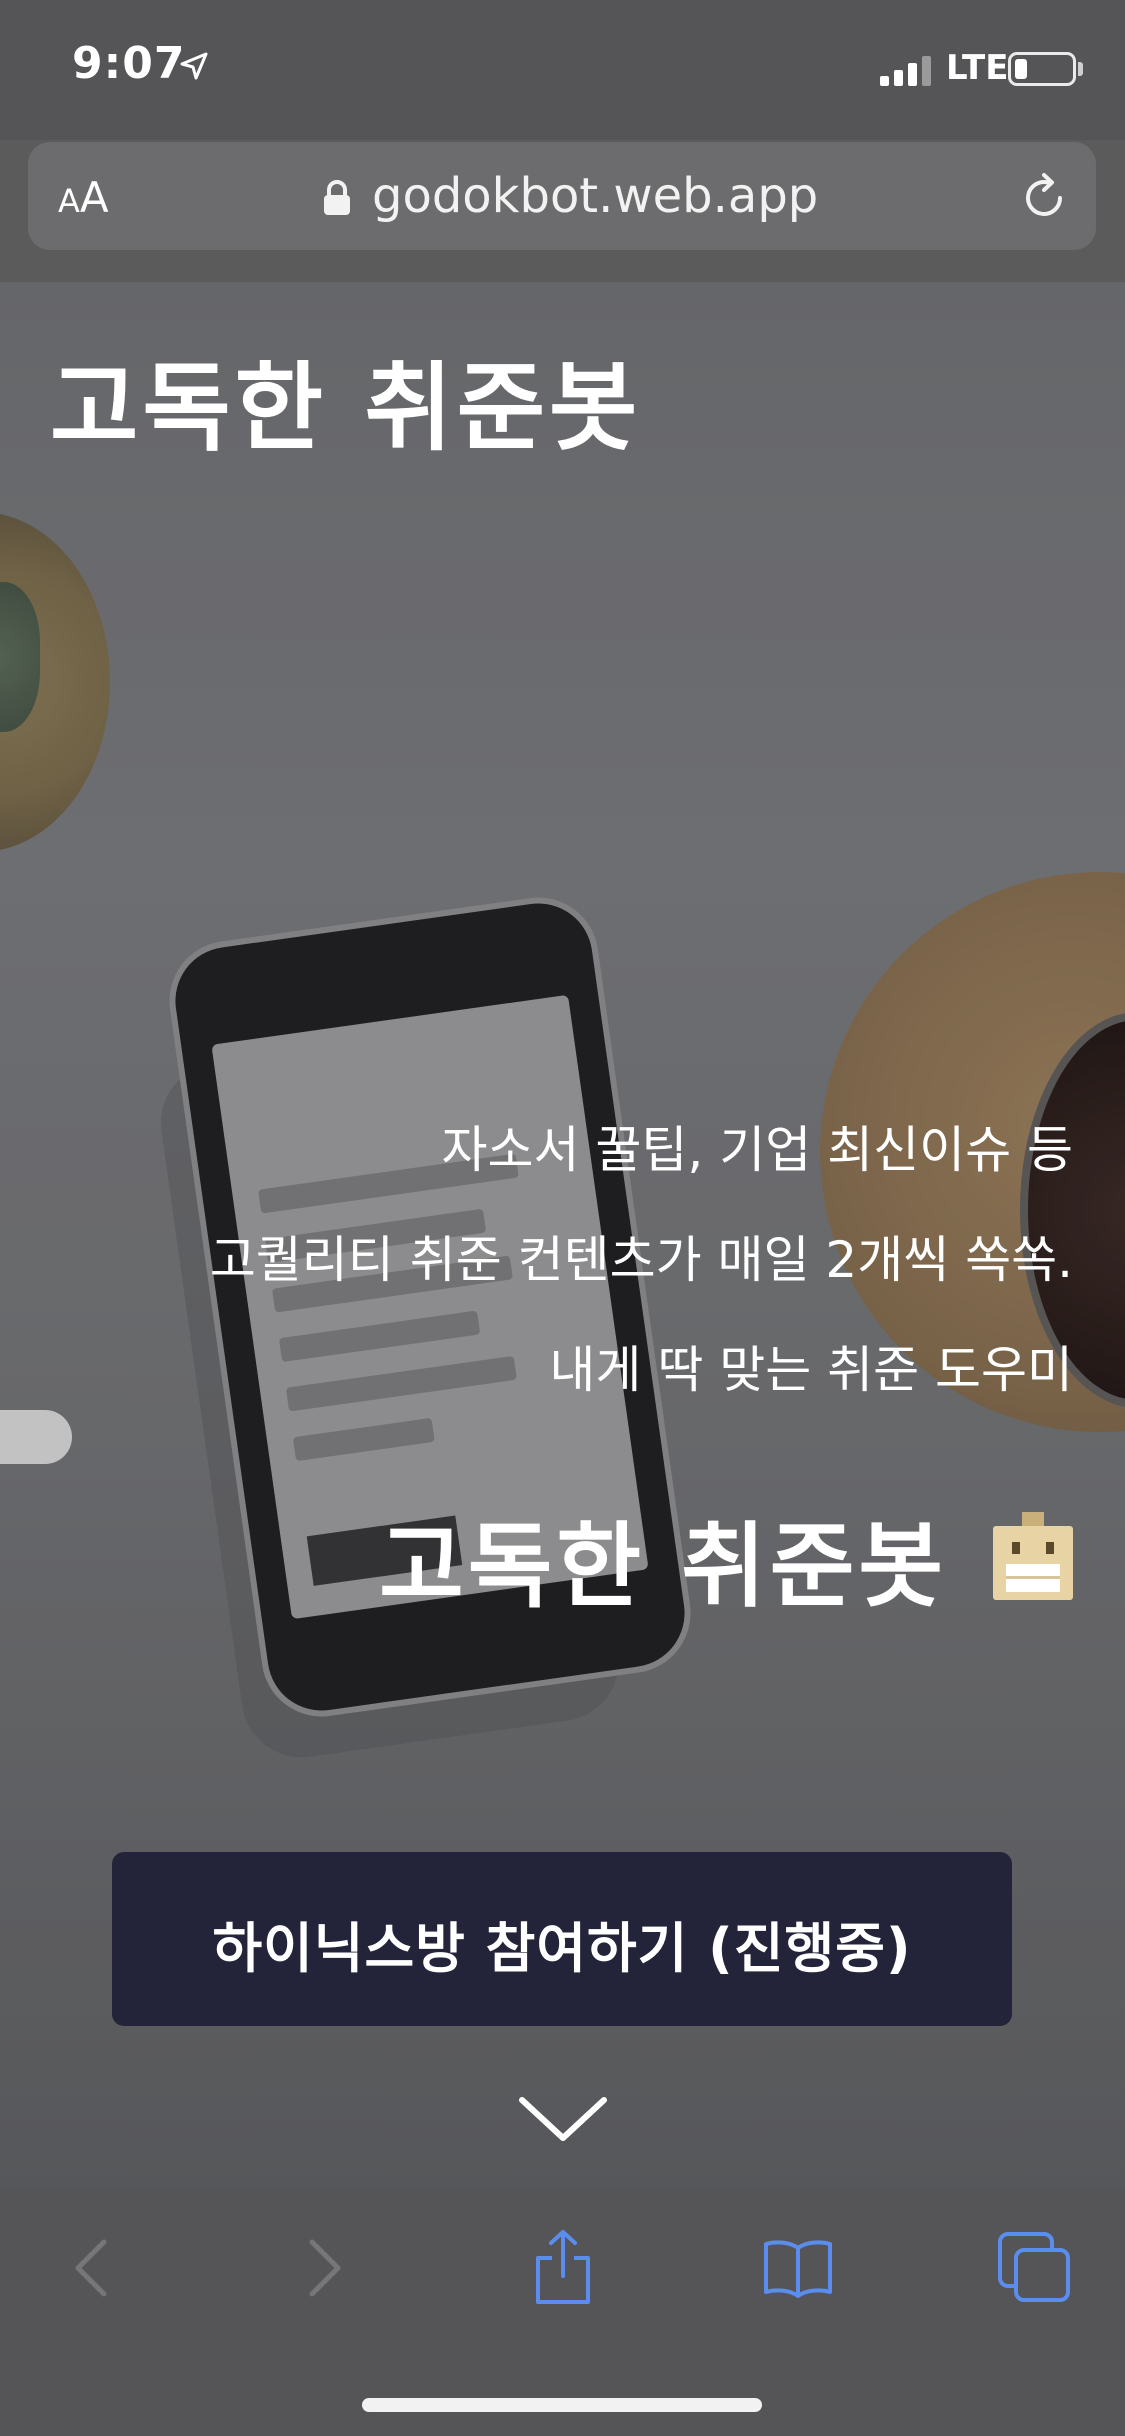 The height and width of the screenshot is (2436, 1125). I want to click on share-icon, so click(563, 2267).